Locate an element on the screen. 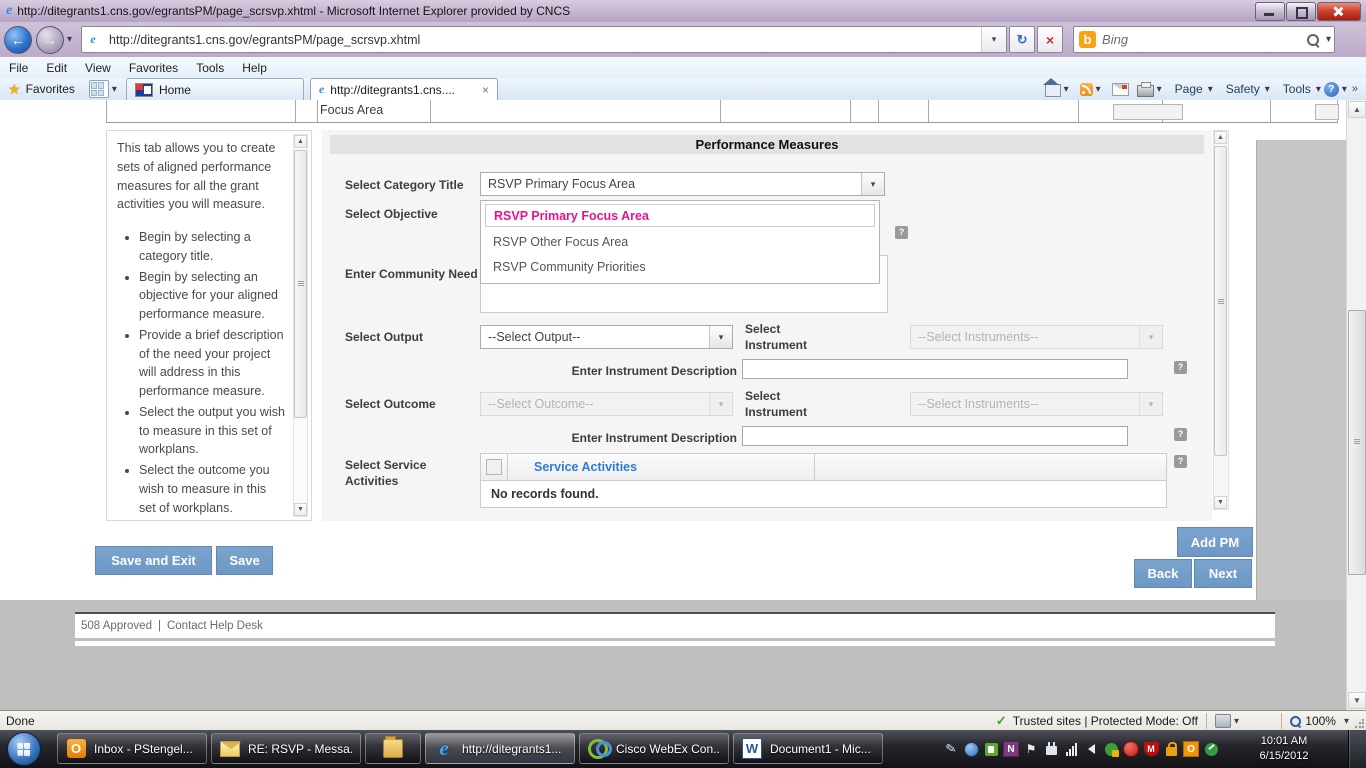 The image size is (1366, 768). menu-edit: Edit is located at coordinates (56, 68).